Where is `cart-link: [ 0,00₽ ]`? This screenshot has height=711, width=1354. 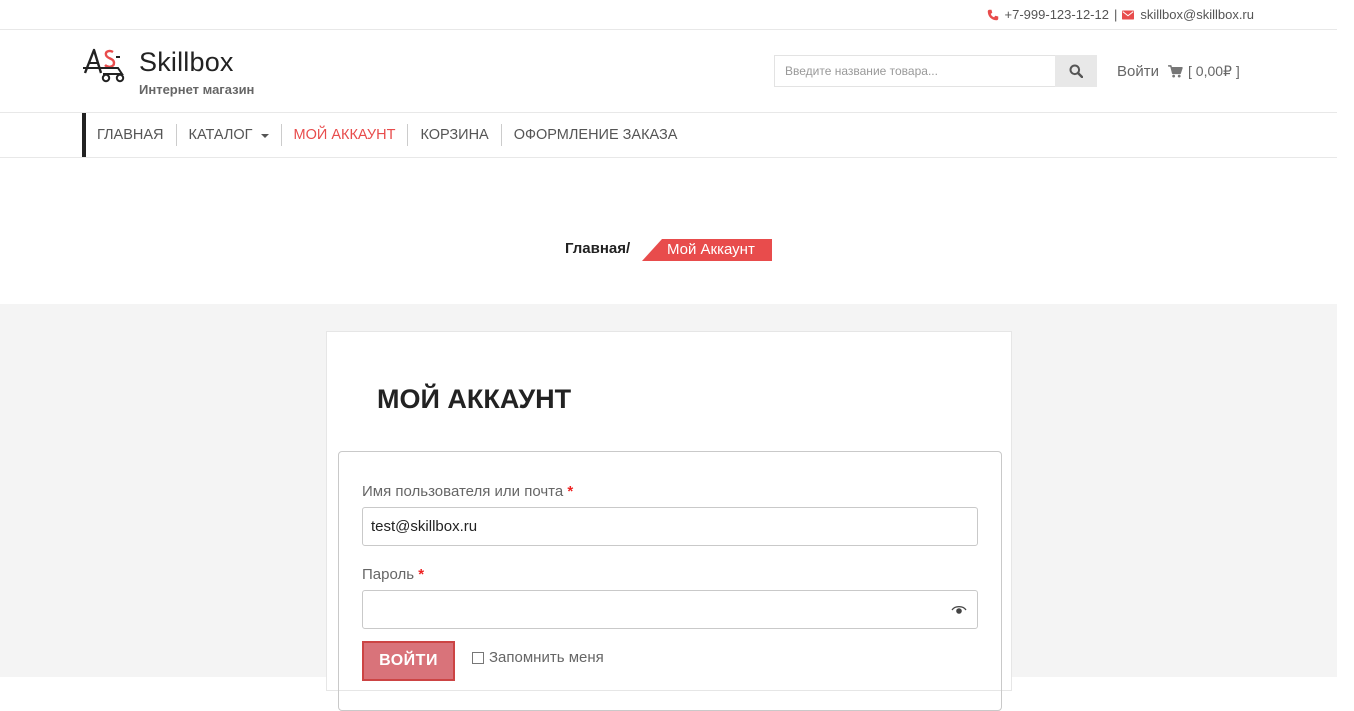 cart-link: [ 0,00₽ ] is located at coordinates (1204, 71).